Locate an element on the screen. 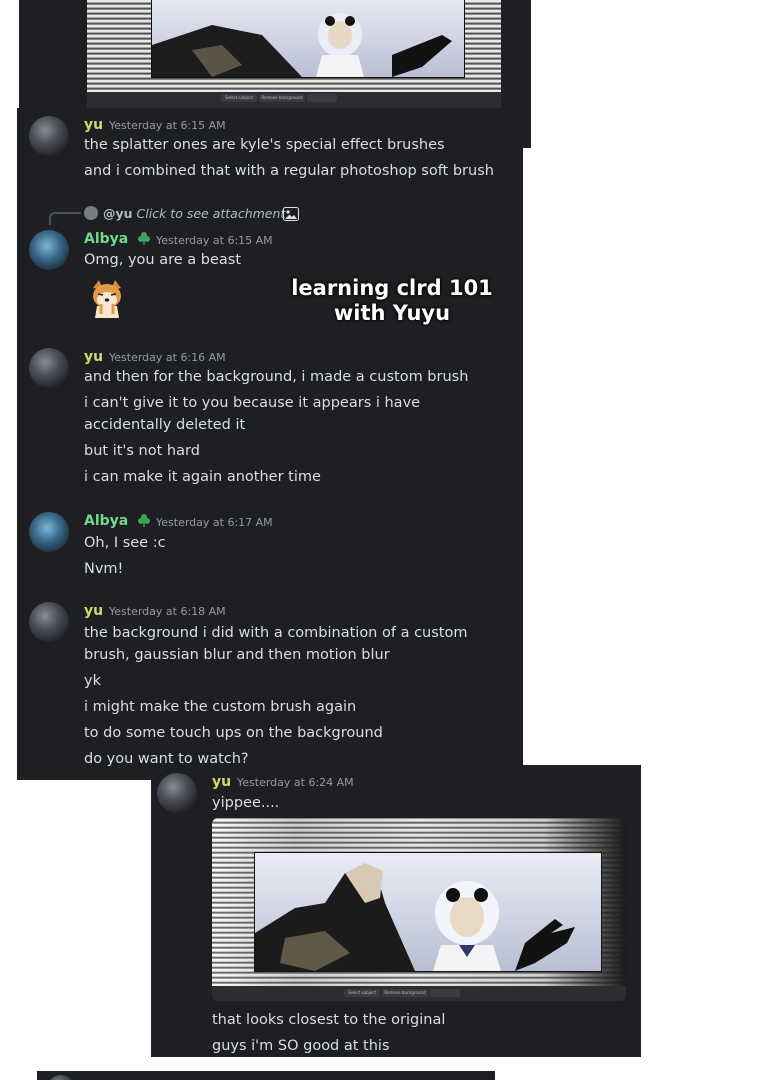  message-text: but it's not hard is located at coordinates (142, 451).